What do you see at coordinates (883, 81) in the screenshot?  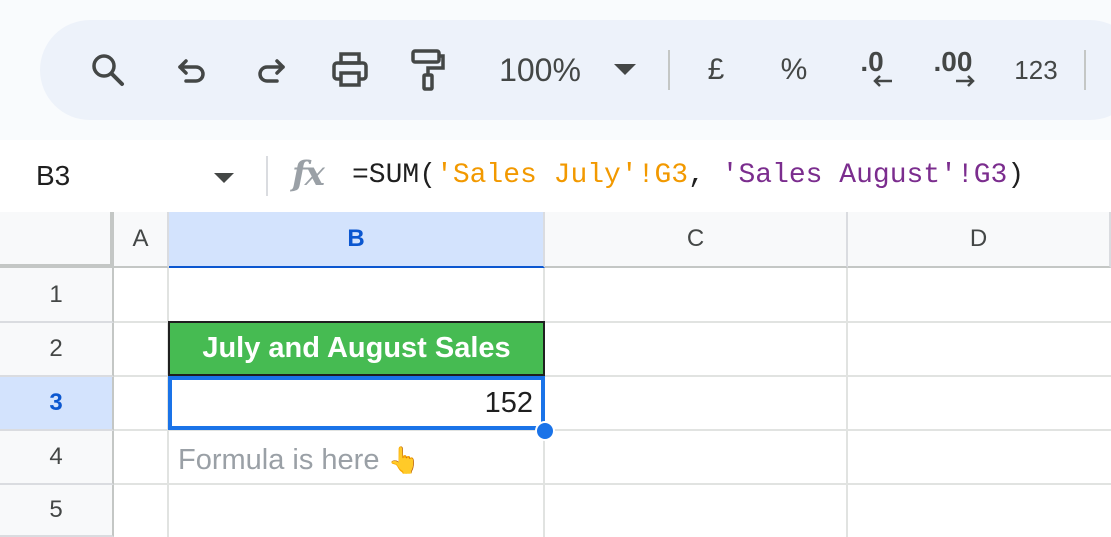 I see `arrow-left-icon` at bounding box center [883, 81].